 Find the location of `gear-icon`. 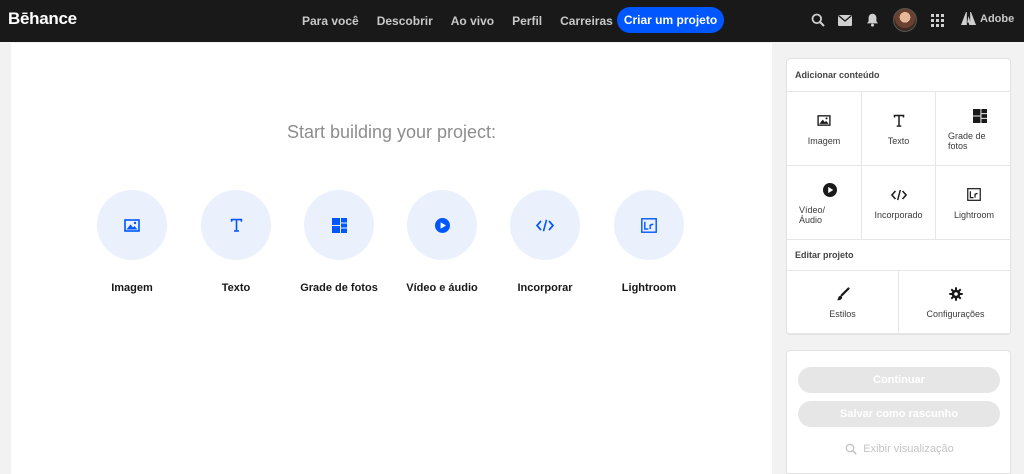

gear-icon is located at coordinates (955, 294).